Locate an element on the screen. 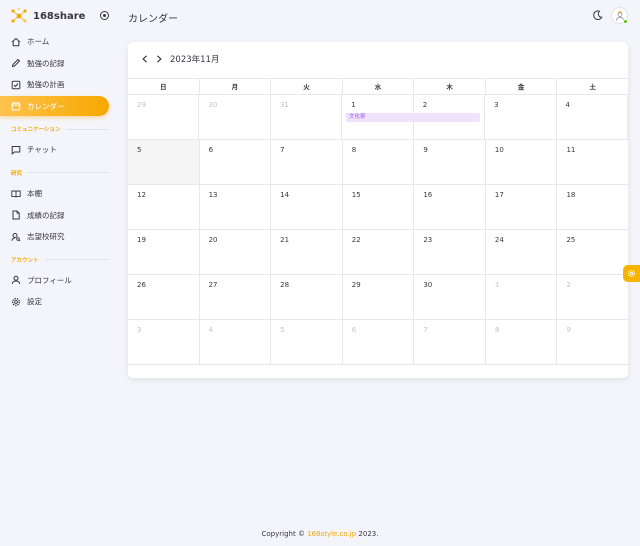 This screenshot has height=546, width=640. footer-year: 2023. is located at coordinates (368, 534).